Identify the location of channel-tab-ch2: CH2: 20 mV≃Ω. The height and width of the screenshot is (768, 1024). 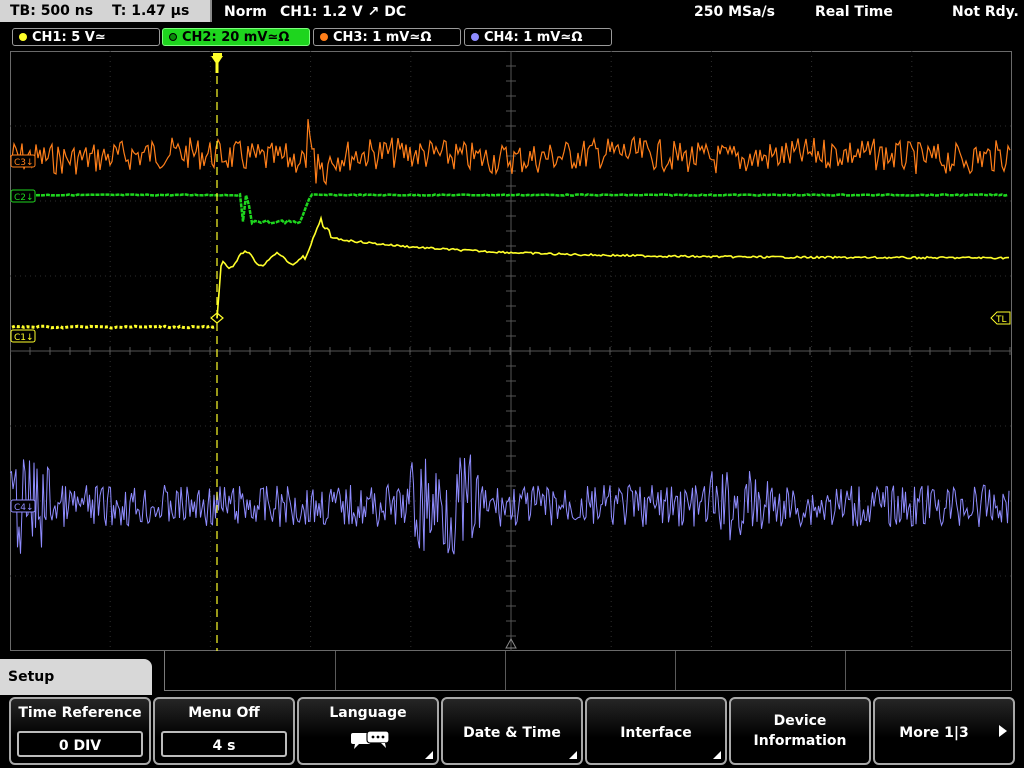
(236, 37).